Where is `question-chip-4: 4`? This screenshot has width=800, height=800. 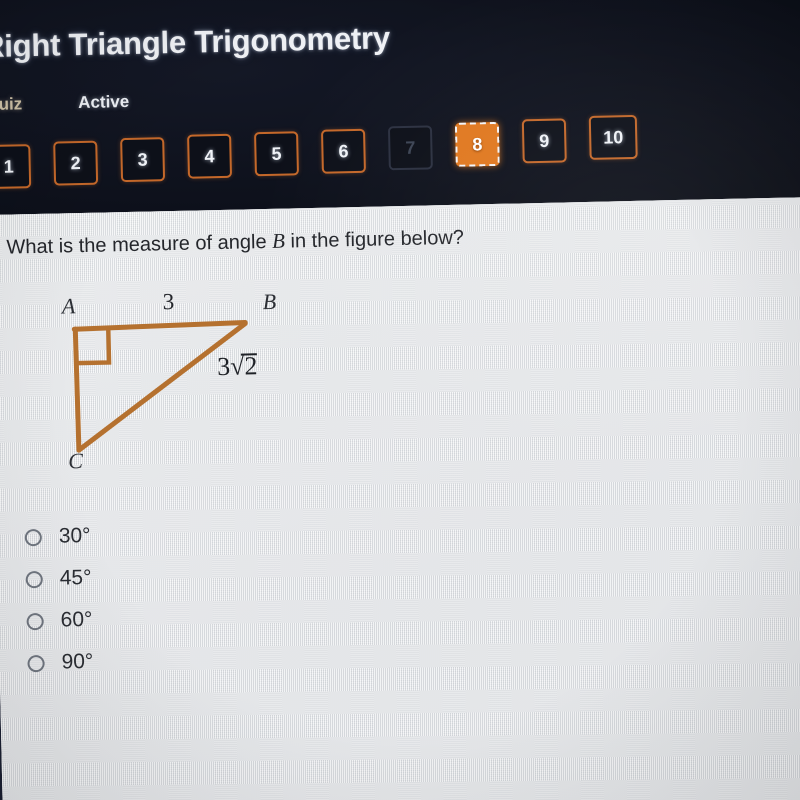
question-chip-4: 4 is located at coordinates (210, 156).